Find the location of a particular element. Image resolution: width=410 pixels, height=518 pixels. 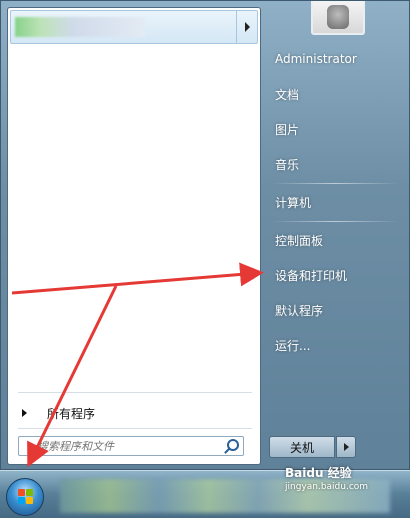

annotation-arrow-to-devices is located at coordinates (137, 278).